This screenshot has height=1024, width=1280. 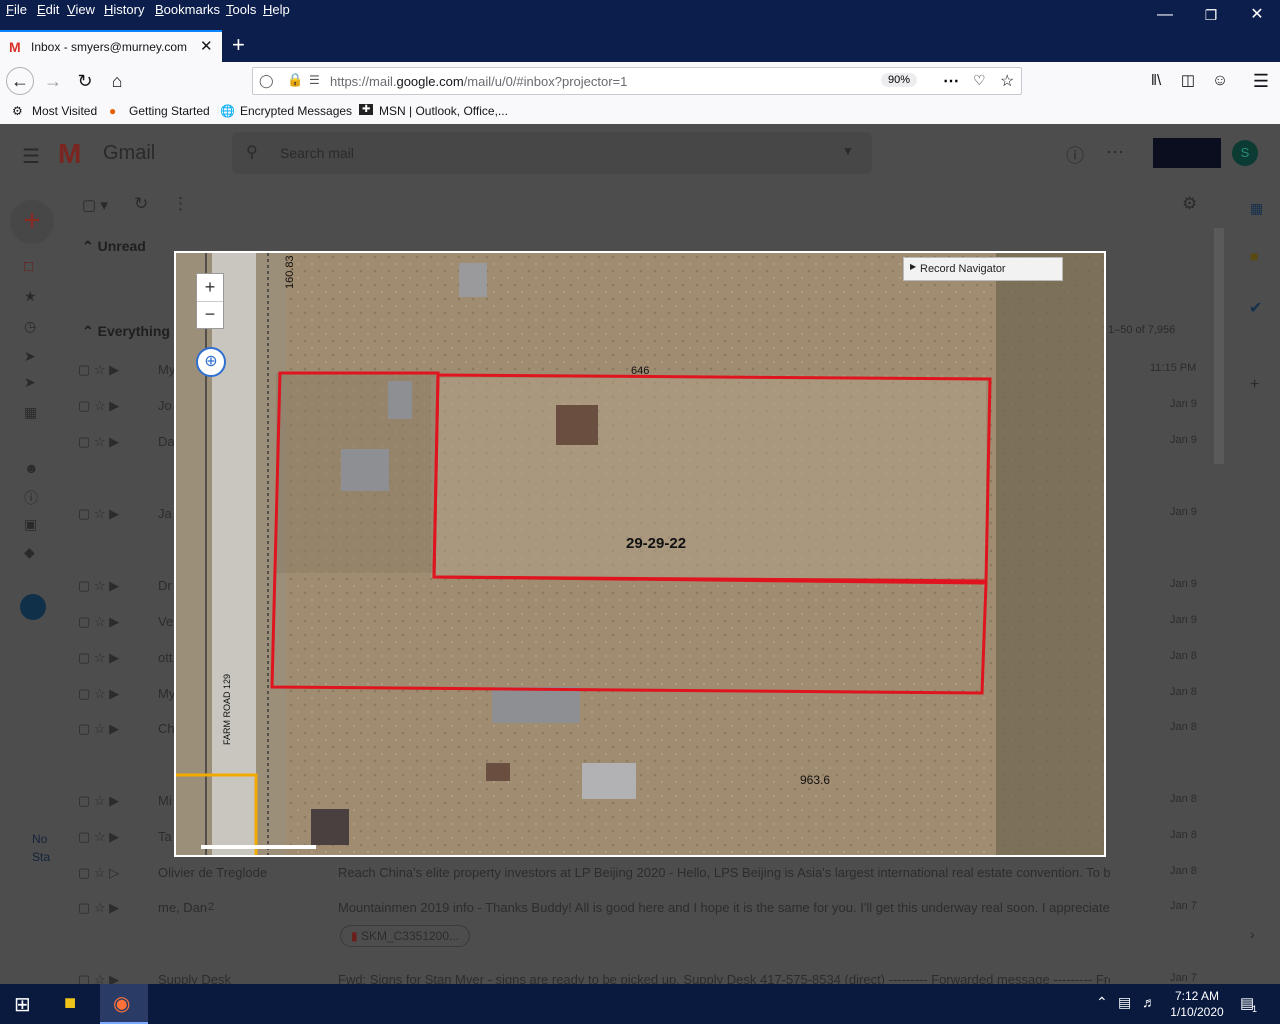 I want to click on add-addon-icon: +, so click(x=1254, y=385).